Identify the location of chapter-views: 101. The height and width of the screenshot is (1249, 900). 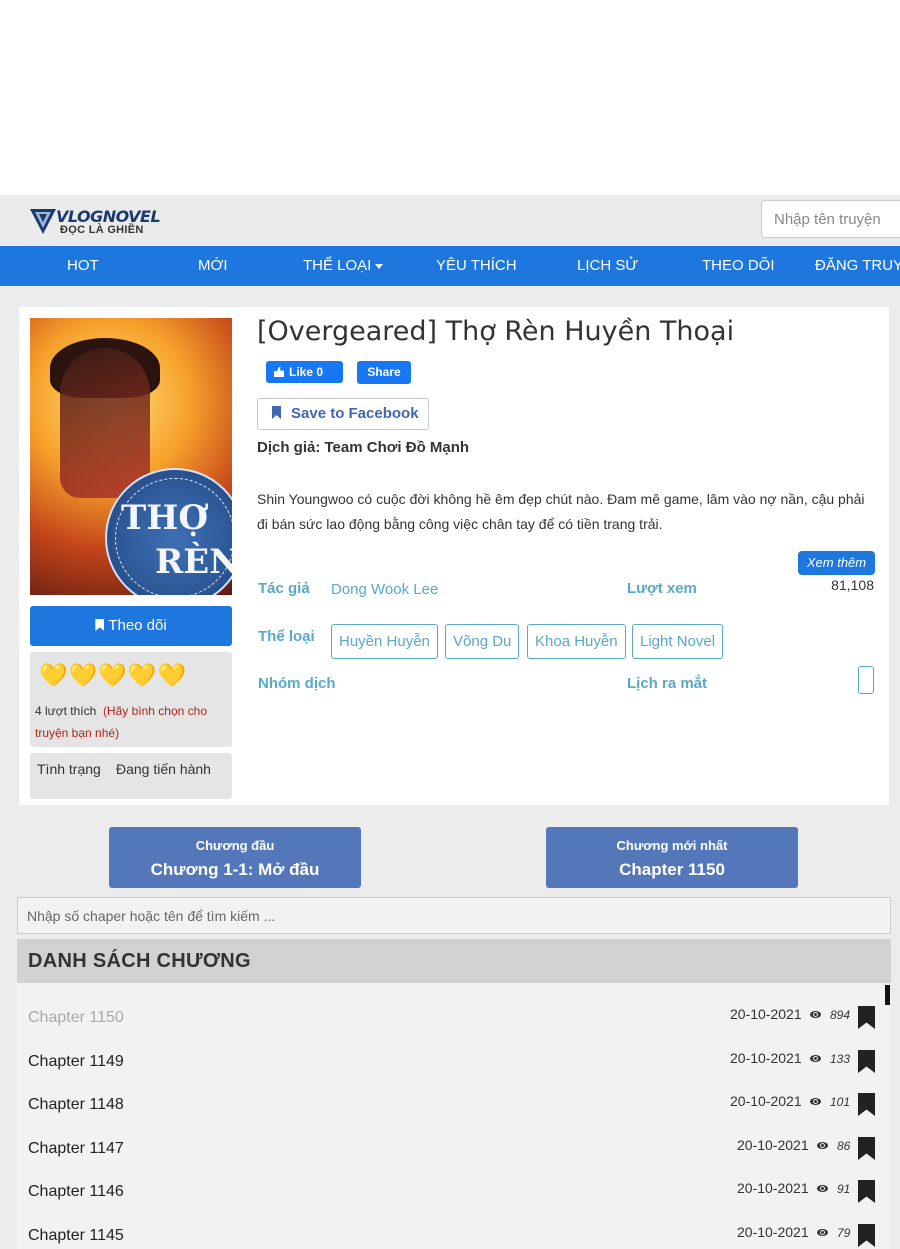
(840, 1102).